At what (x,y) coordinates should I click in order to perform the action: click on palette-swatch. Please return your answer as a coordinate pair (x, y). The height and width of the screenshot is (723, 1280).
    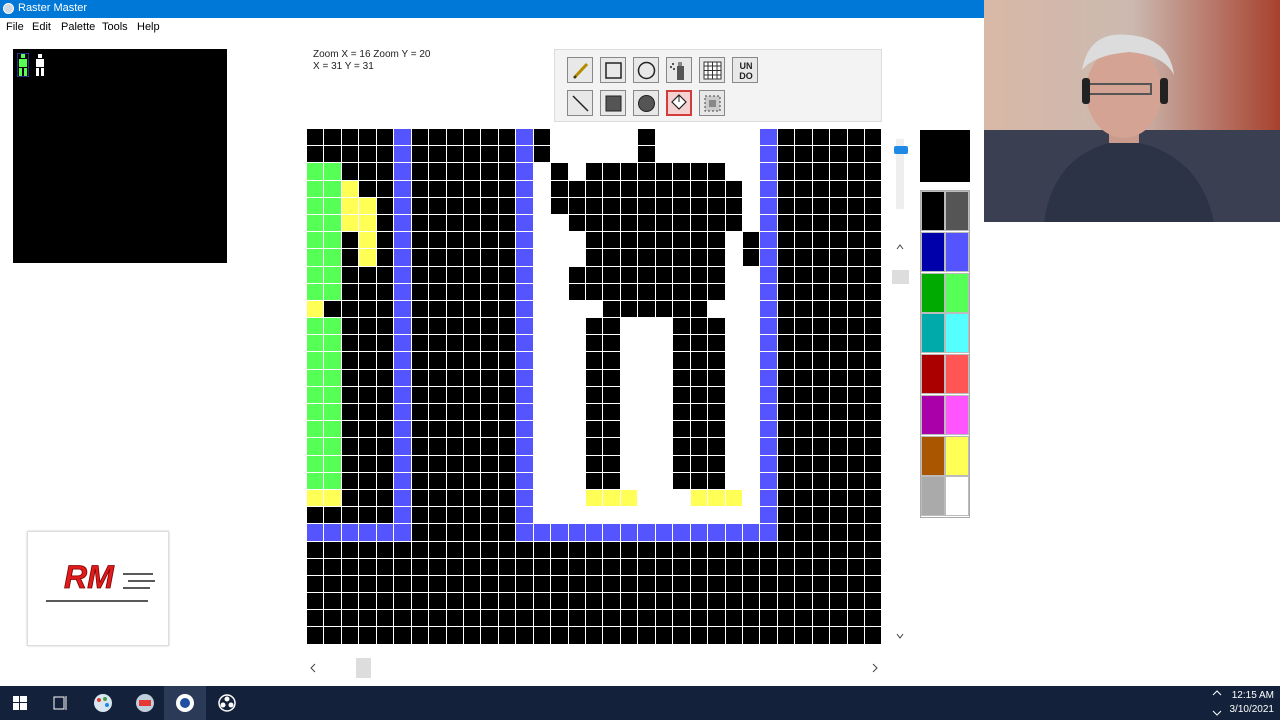
    Looking at the image, I should click on (957, 292).